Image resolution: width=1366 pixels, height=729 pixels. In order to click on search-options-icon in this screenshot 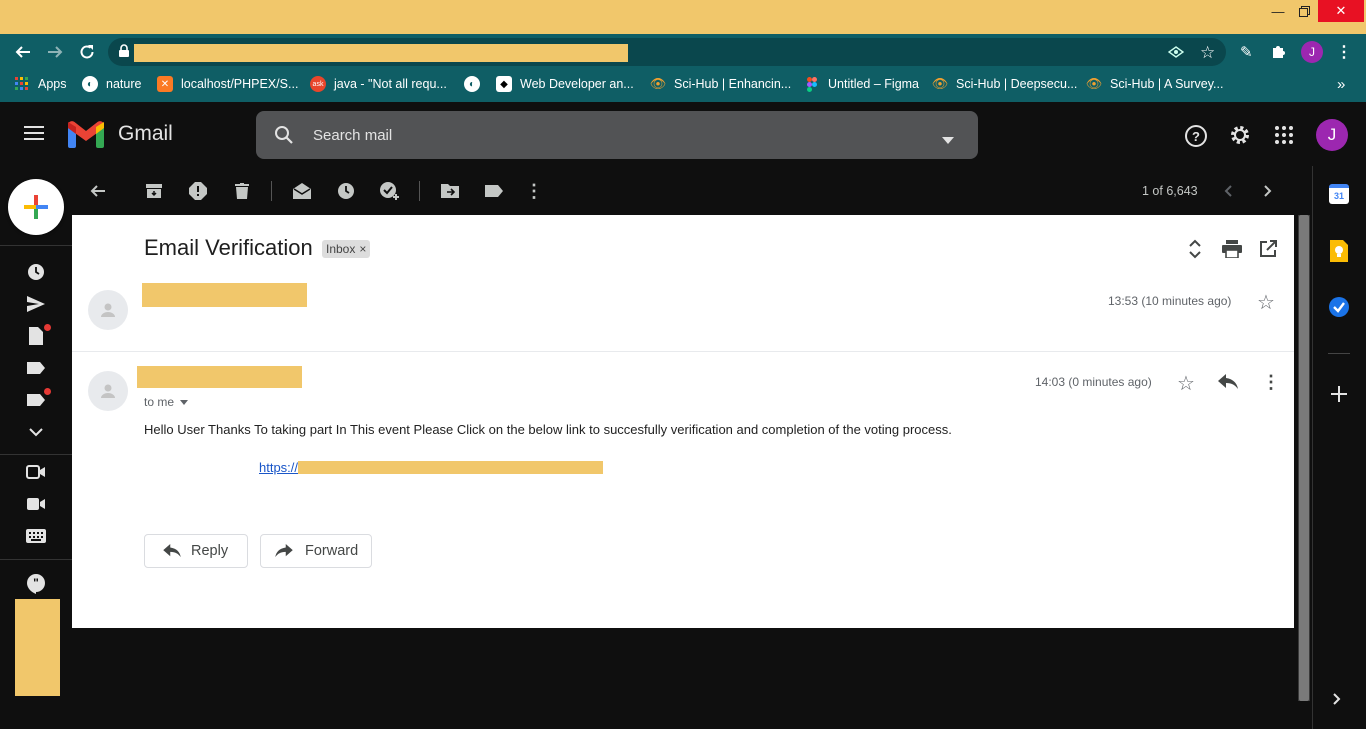, I will do `click(948, 139)`.